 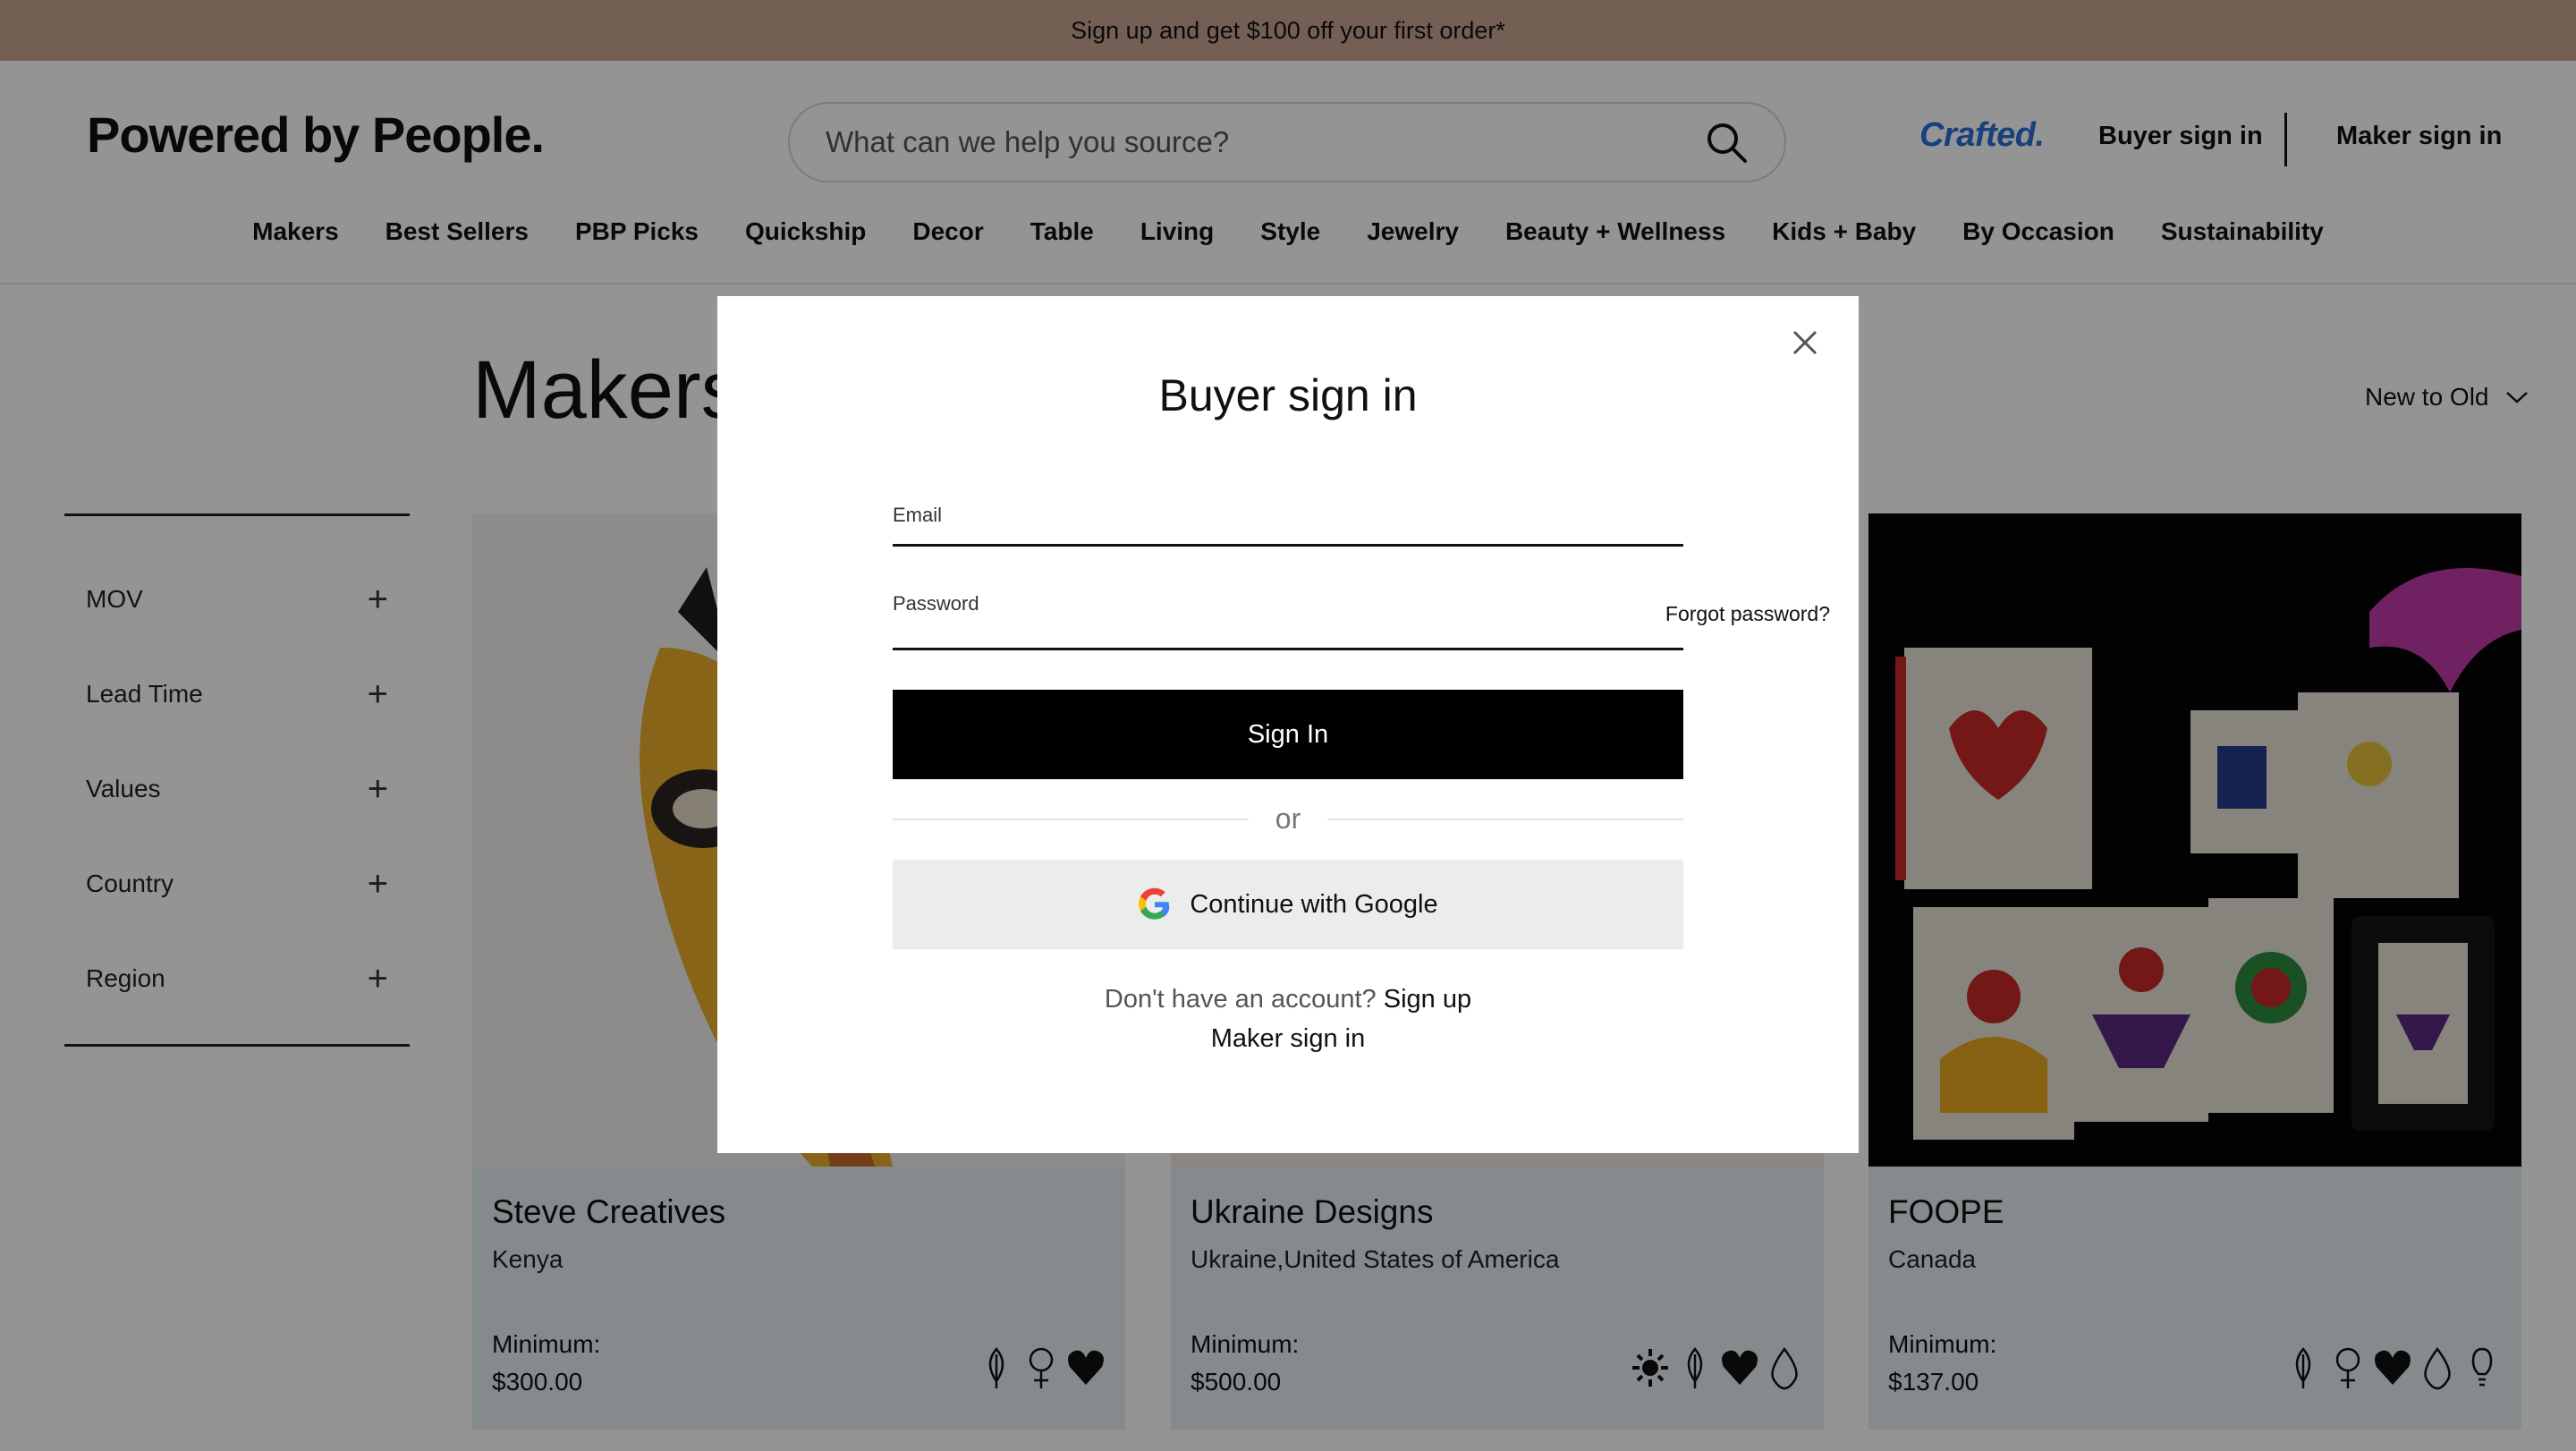 I want to click on or-divider: or, so click(x=1288, y=819).